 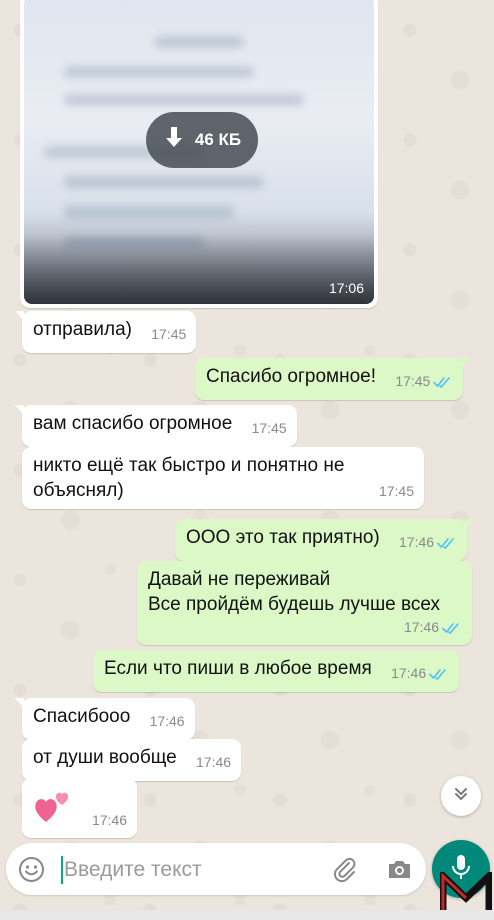 What do you see at coordinates (194, 870) in the screenshot?
I see `message-input` at bounding box center [194, 870].